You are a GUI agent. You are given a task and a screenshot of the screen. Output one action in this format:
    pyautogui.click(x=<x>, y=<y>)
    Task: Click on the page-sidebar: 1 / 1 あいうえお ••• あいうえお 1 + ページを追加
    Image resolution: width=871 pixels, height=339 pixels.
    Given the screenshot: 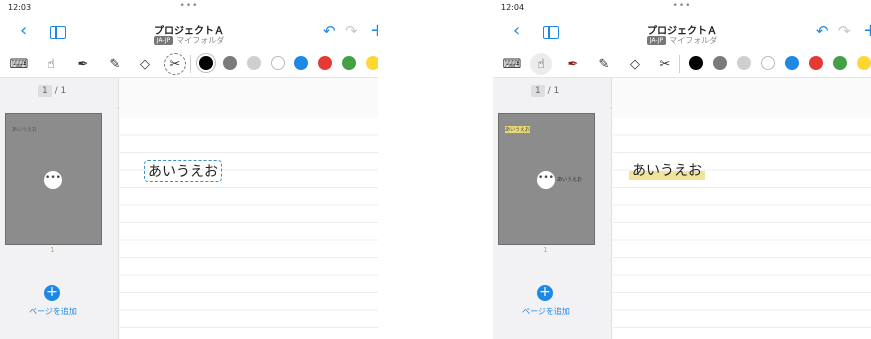 What is the action you would take?
    pyautogui.click(x=552, y=208)
    